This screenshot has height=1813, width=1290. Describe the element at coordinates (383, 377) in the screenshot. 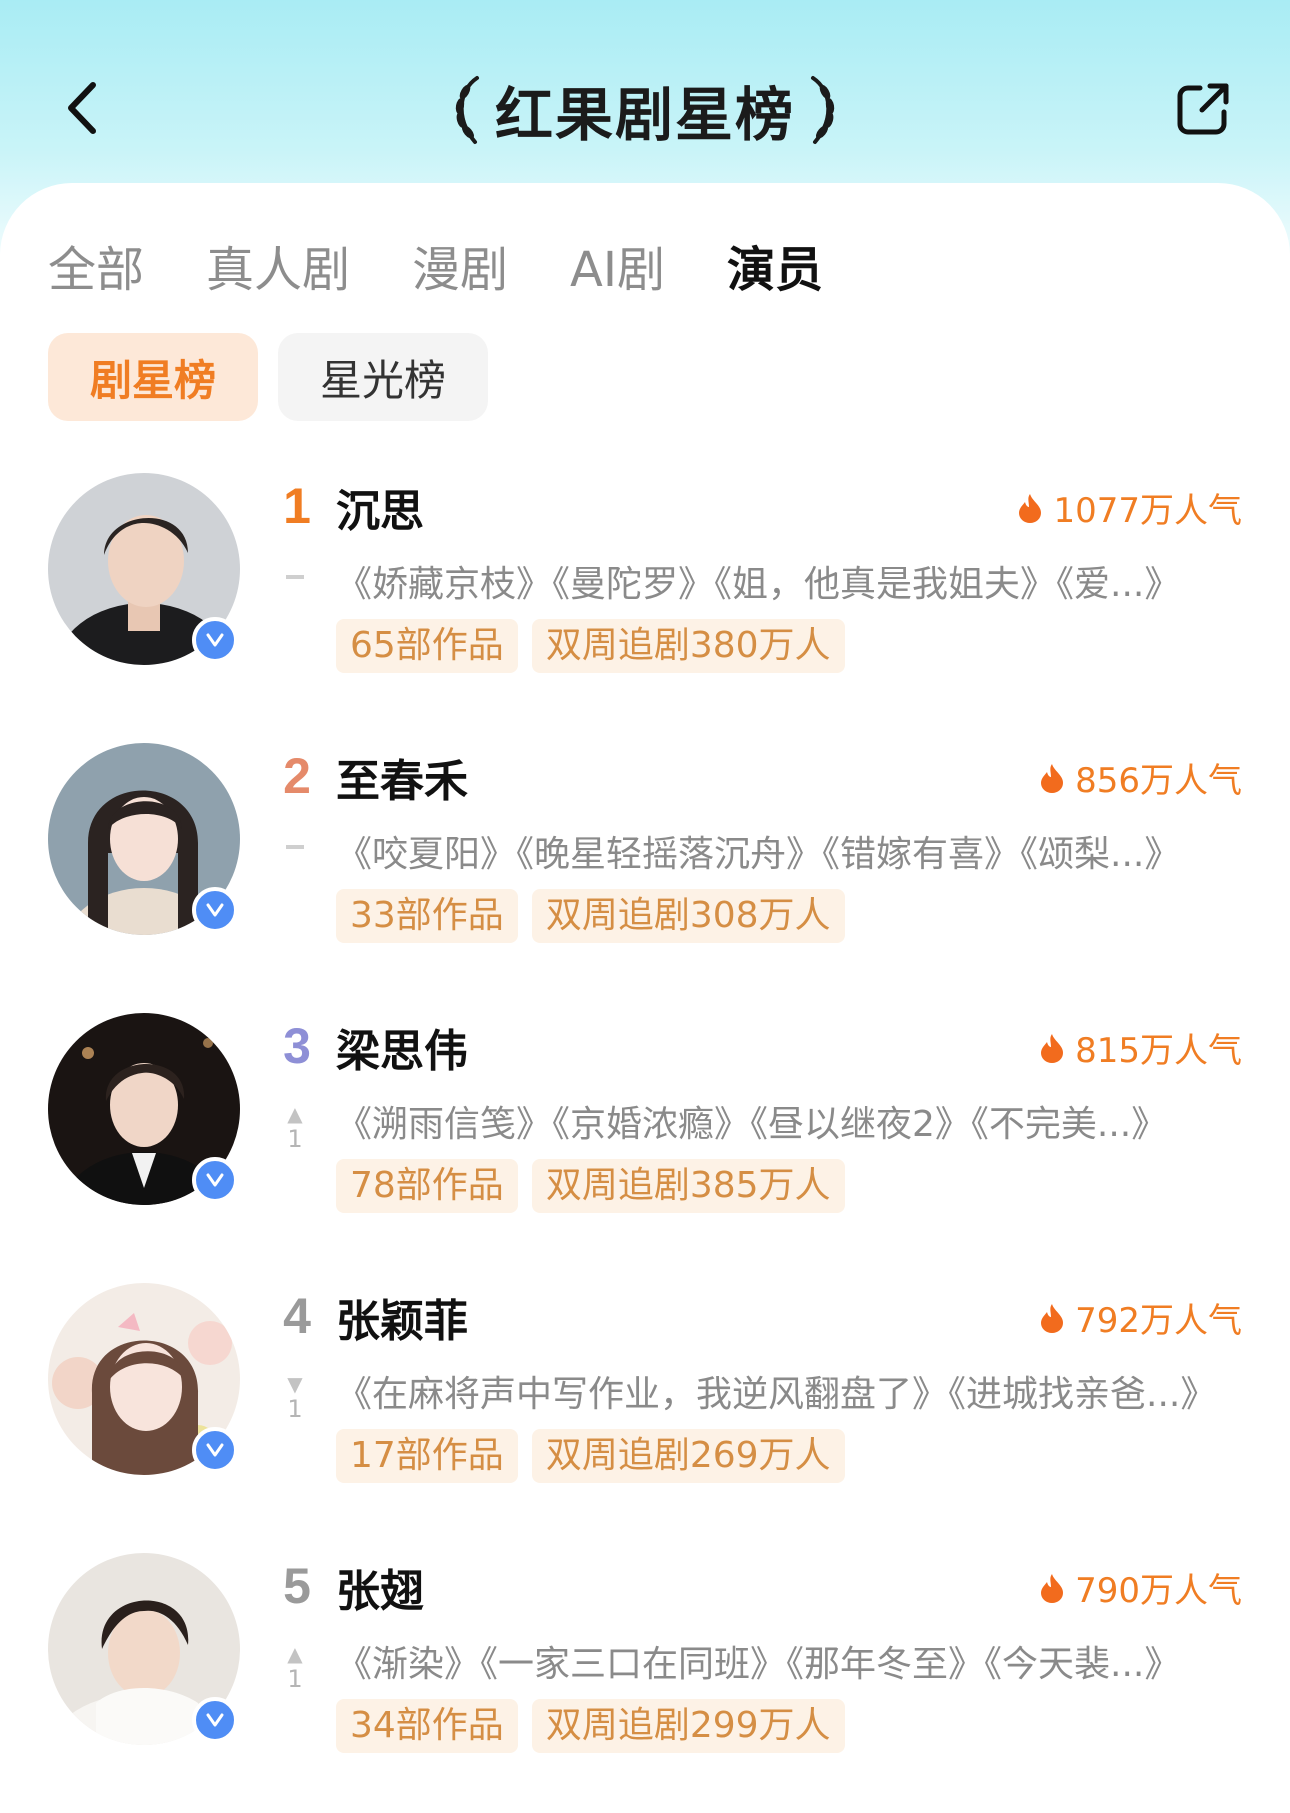

I see `subtab-starlight-list: 星光榜` at that location.